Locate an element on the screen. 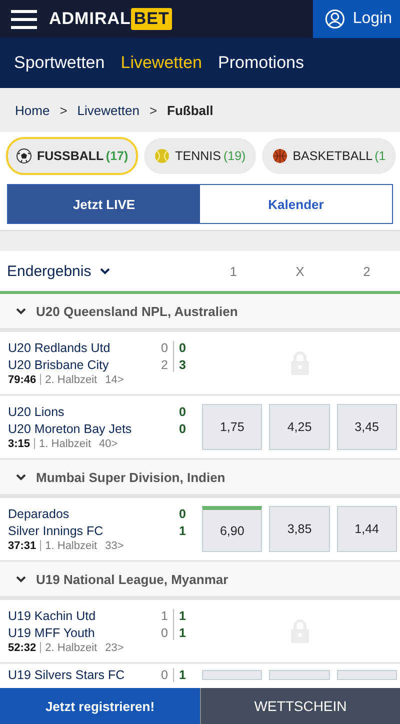  team-name: Silver Innings FC is located at coordinates (56, 531).